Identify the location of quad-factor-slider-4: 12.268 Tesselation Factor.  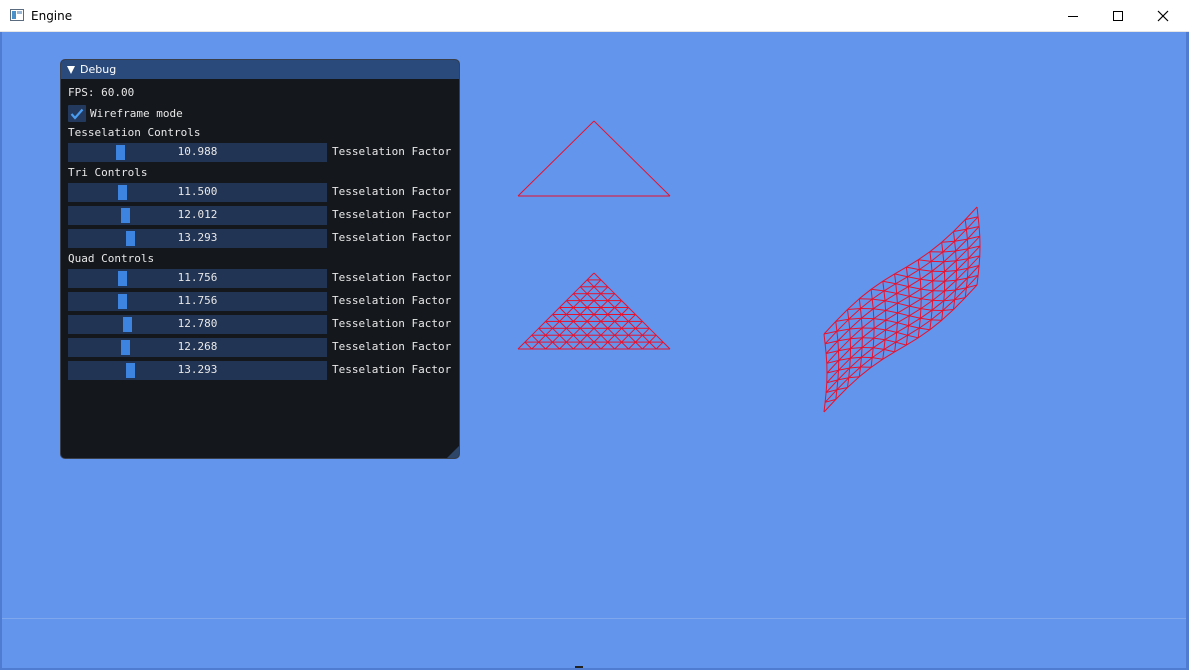
(263, 347).